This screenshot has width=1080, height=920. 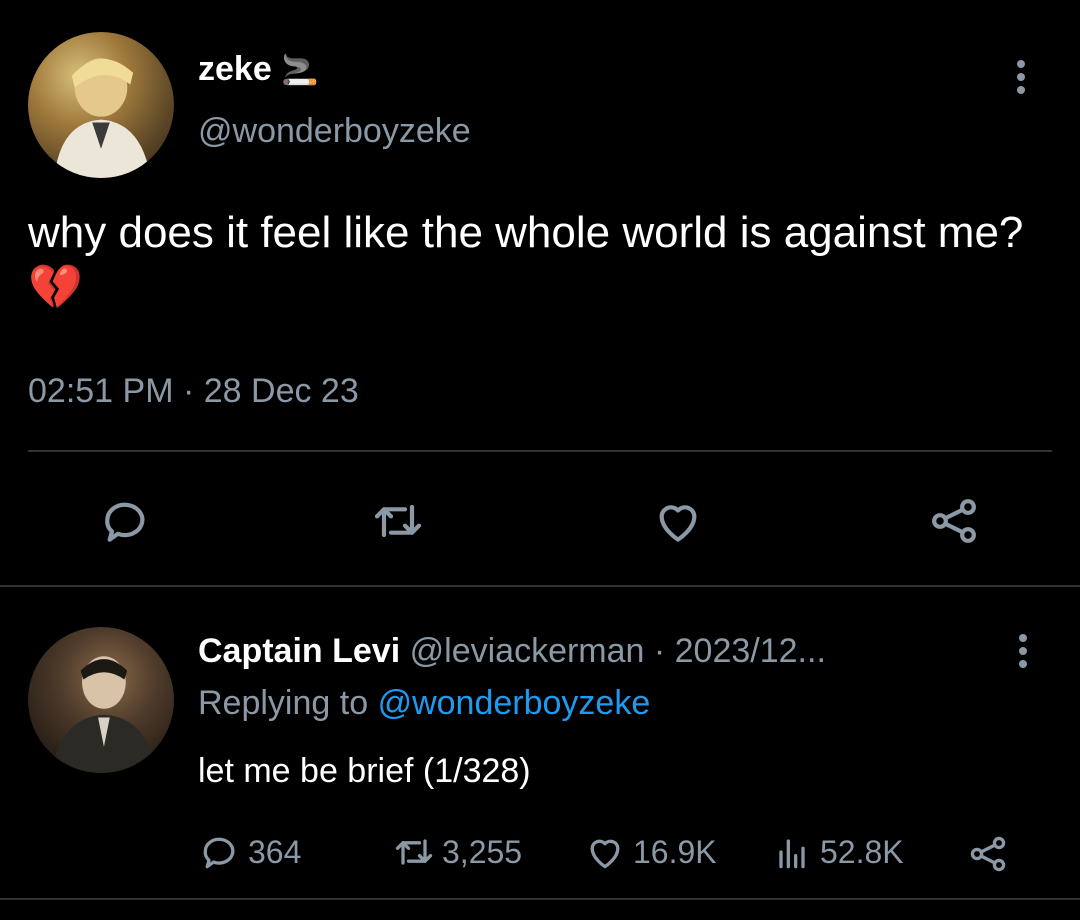 I want to click on tweet-timestamp: 02:51 PM · 28 Dec 23, so click(x=193, y=391).